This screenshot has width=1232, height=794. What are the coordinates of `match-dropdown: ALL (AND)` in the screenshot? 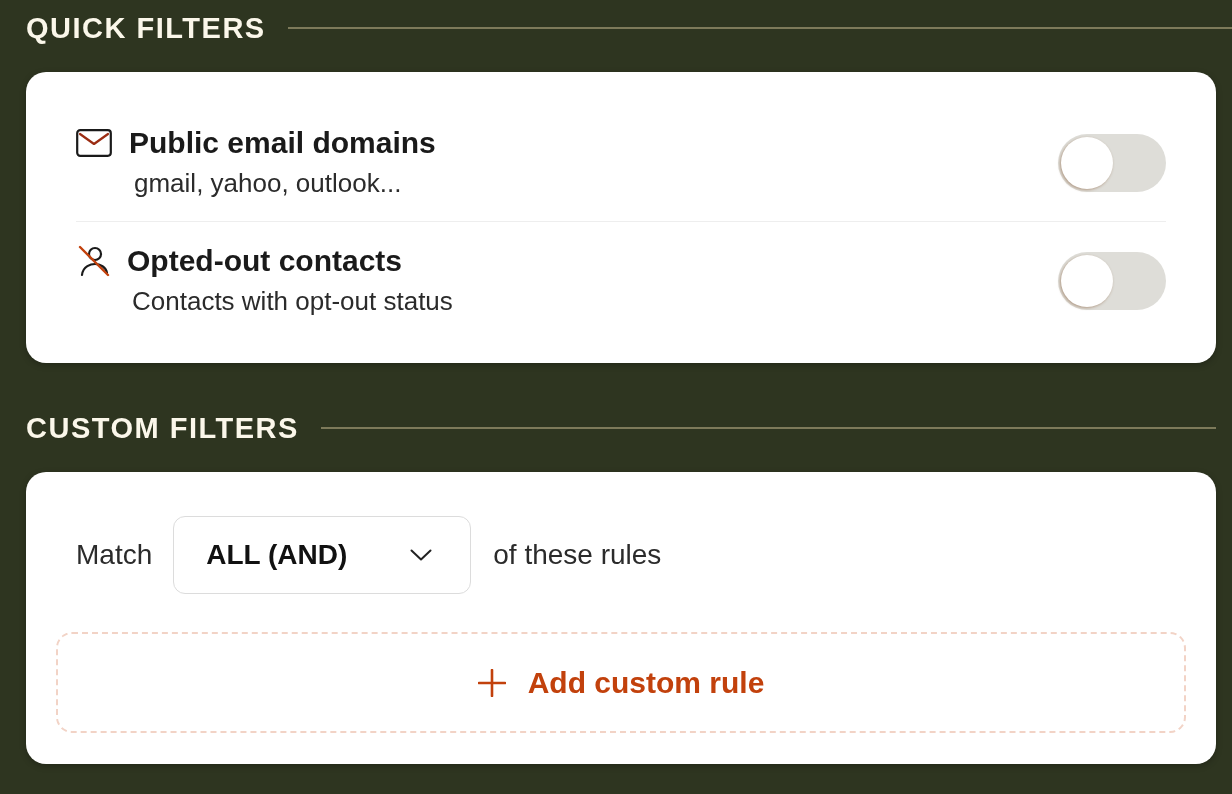 It's located at (322, 555).